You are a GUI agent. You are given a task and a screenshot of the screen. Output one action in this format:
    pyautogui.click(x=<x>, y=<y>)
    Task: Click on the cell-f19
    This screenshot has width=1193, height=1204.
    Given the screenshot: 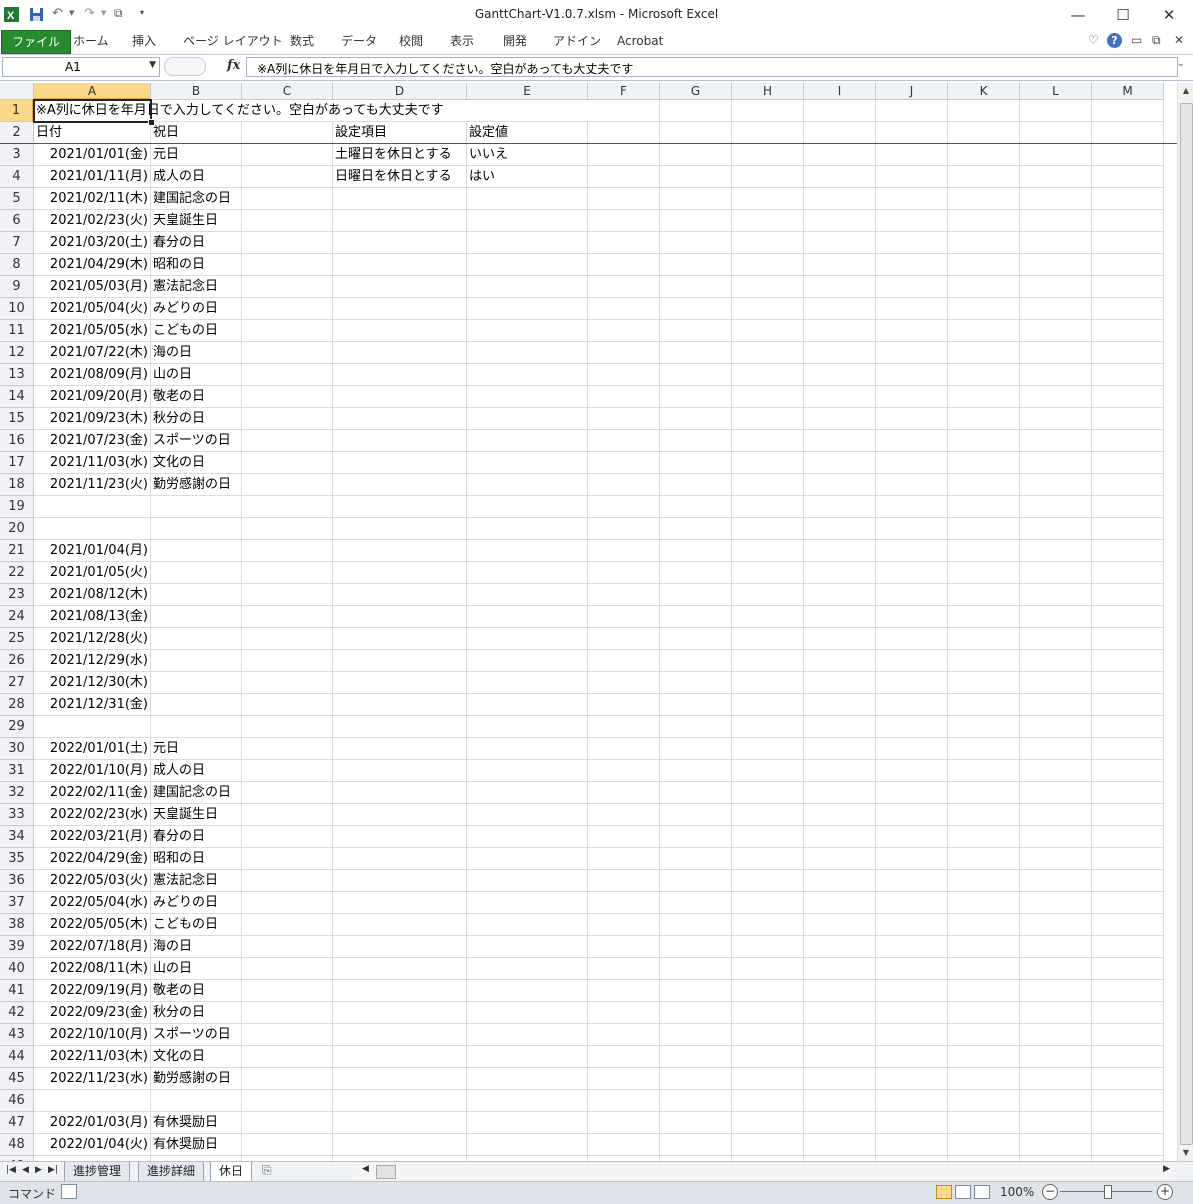 What is the action you would take?
    pyautogui.click(x=624, y=507)
    